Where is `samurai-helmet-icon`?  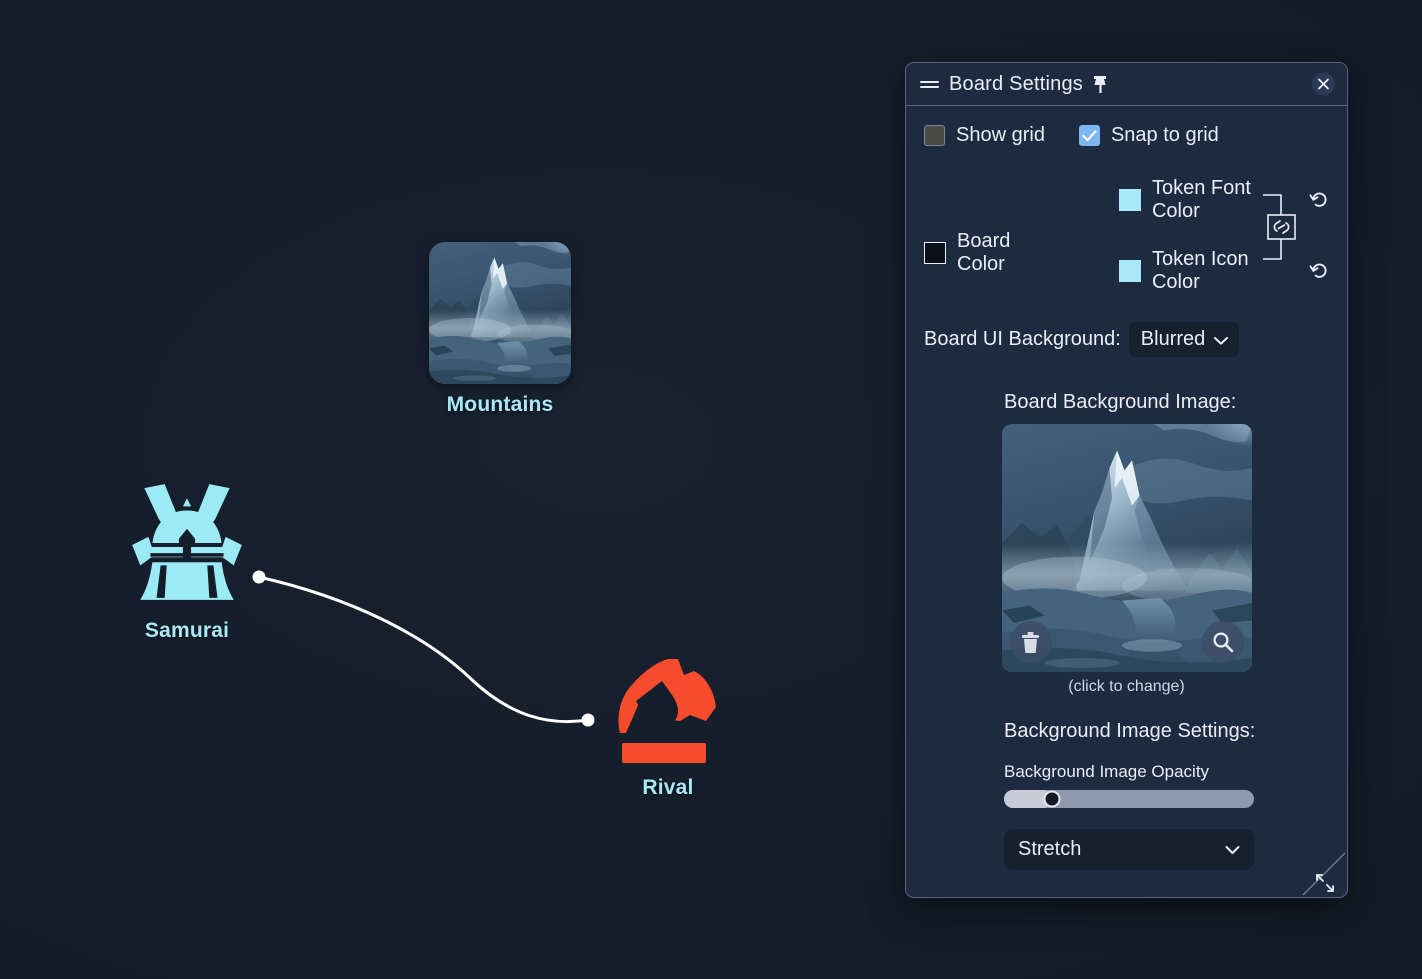
samurai-helmet-icon is located at coordinates (187, 542).